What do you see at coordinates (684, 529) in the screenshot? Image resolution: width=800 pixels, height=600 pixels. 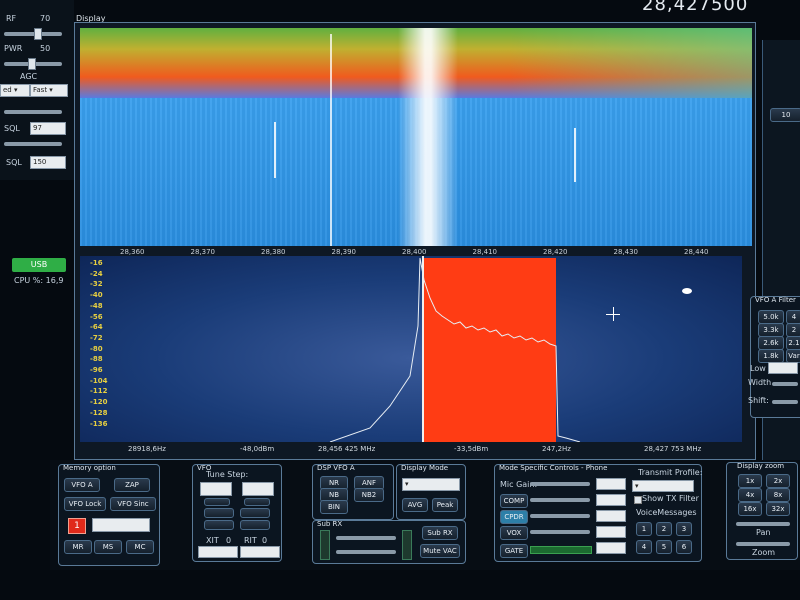 I see `voice-message-3: 3` at bounding box center [684, 529].